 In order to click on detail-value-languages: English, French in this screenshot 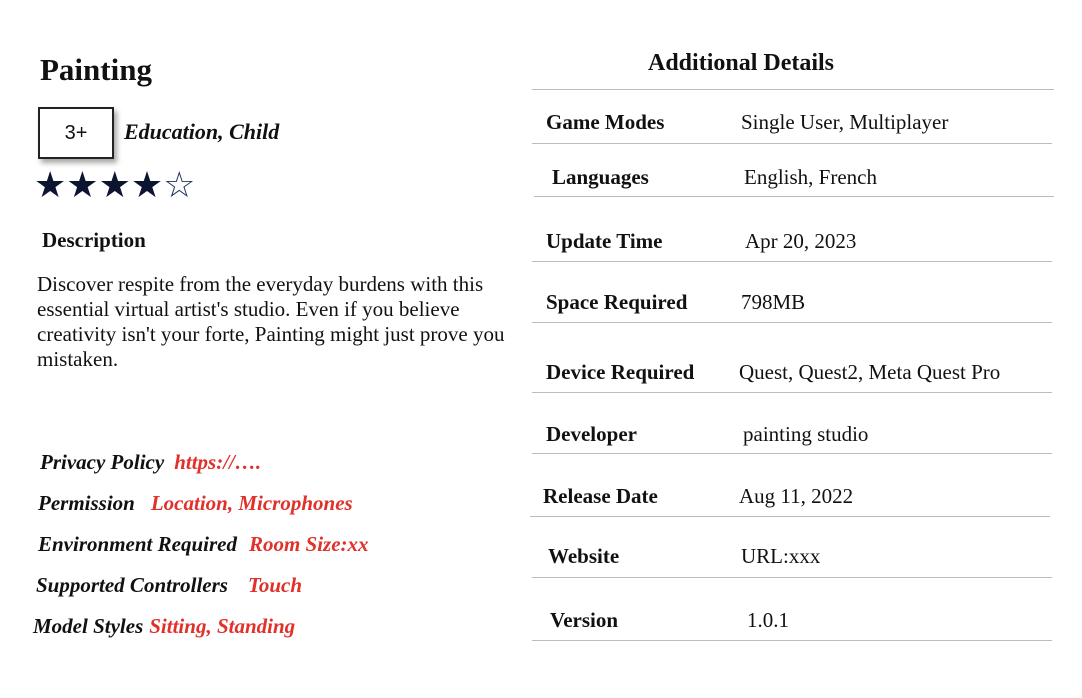, I will do `click(810, 177)`.